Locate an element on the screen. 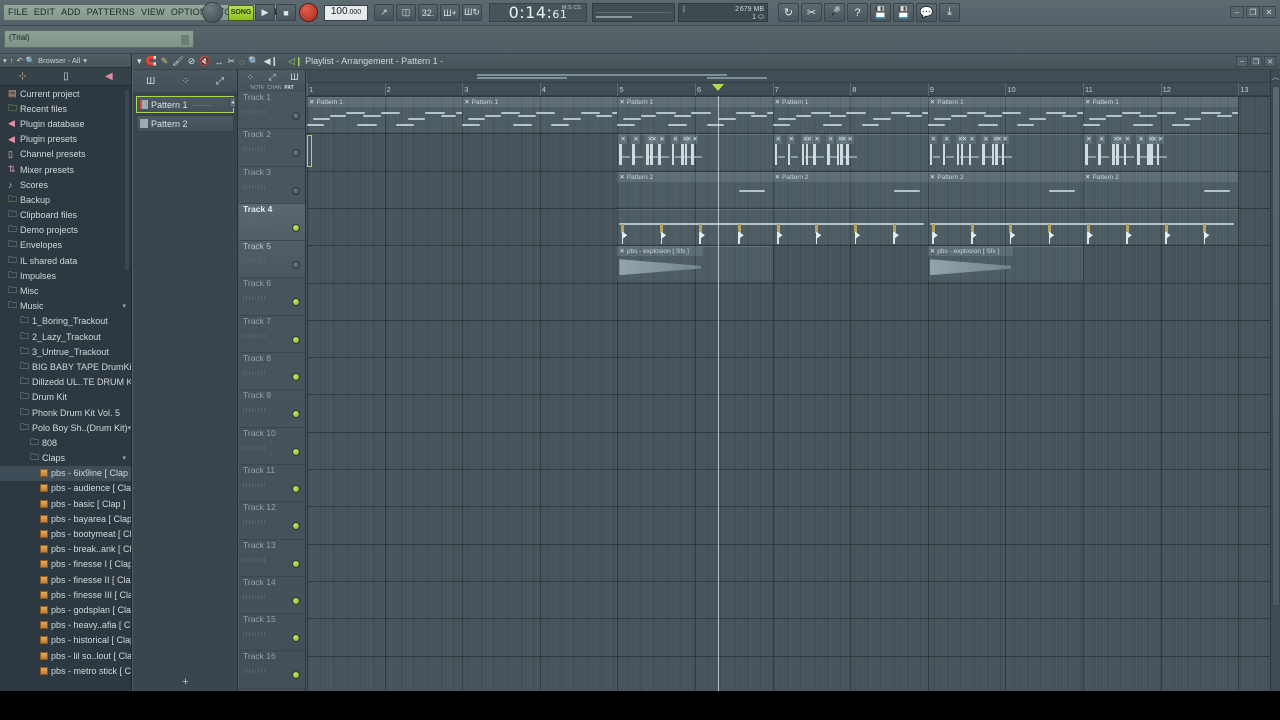  browser-item: ▯ Channel presets is located at coordinates (65, 154).